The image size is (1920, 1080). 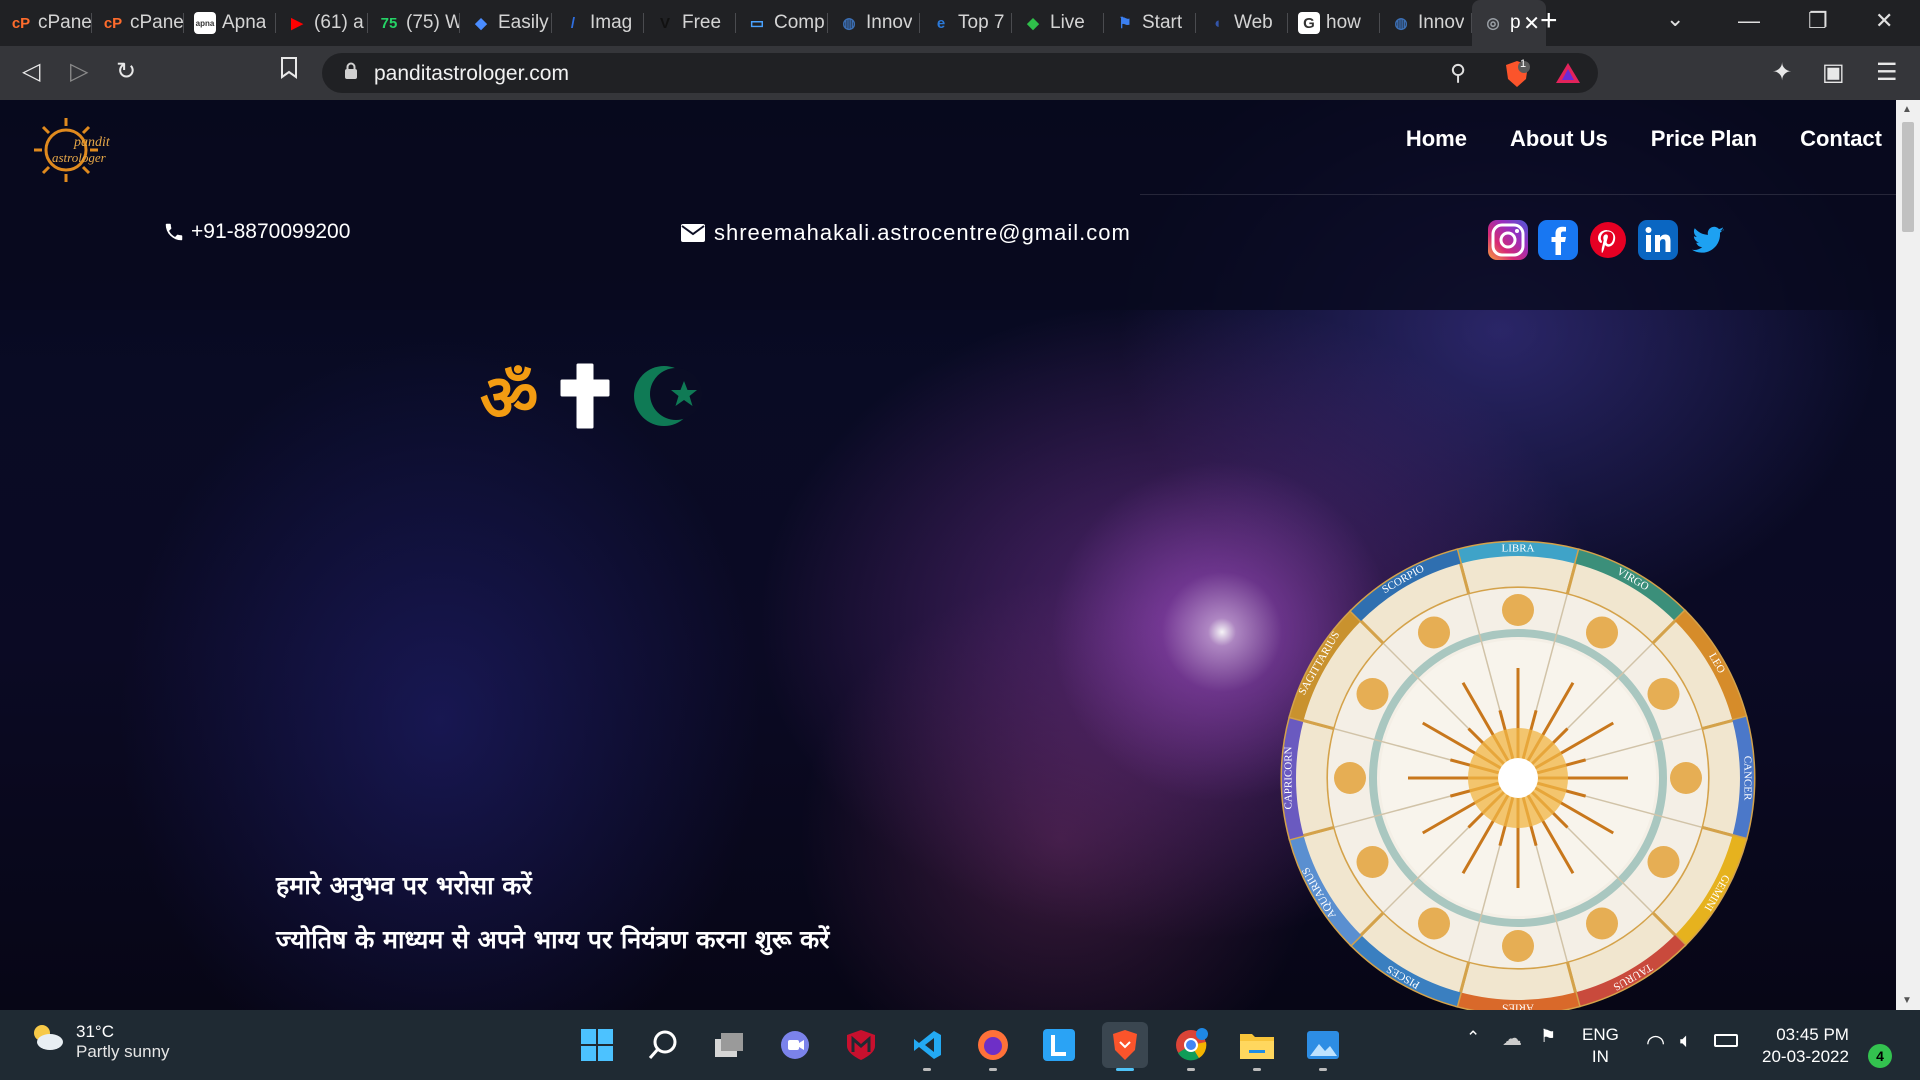 What do you see at coordinates (664, 23) in the screenshot?
I see `v-icon: V` at bounding box center [664, 23].